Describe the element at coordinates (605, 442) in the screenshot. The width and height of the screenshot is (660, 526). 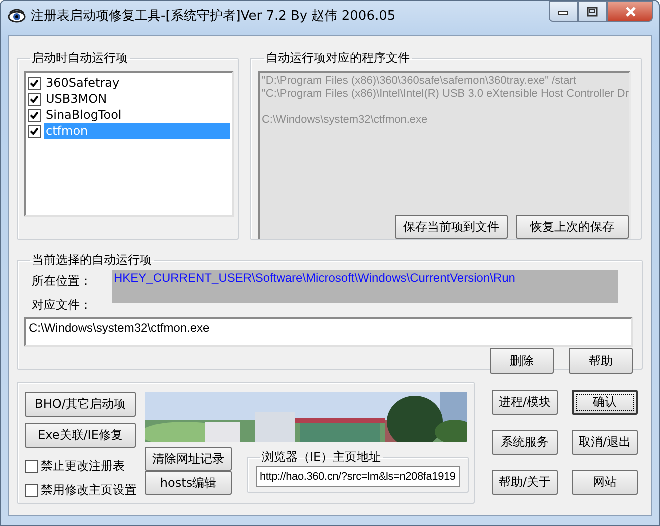
I see `button: 取消/退出` at that location.